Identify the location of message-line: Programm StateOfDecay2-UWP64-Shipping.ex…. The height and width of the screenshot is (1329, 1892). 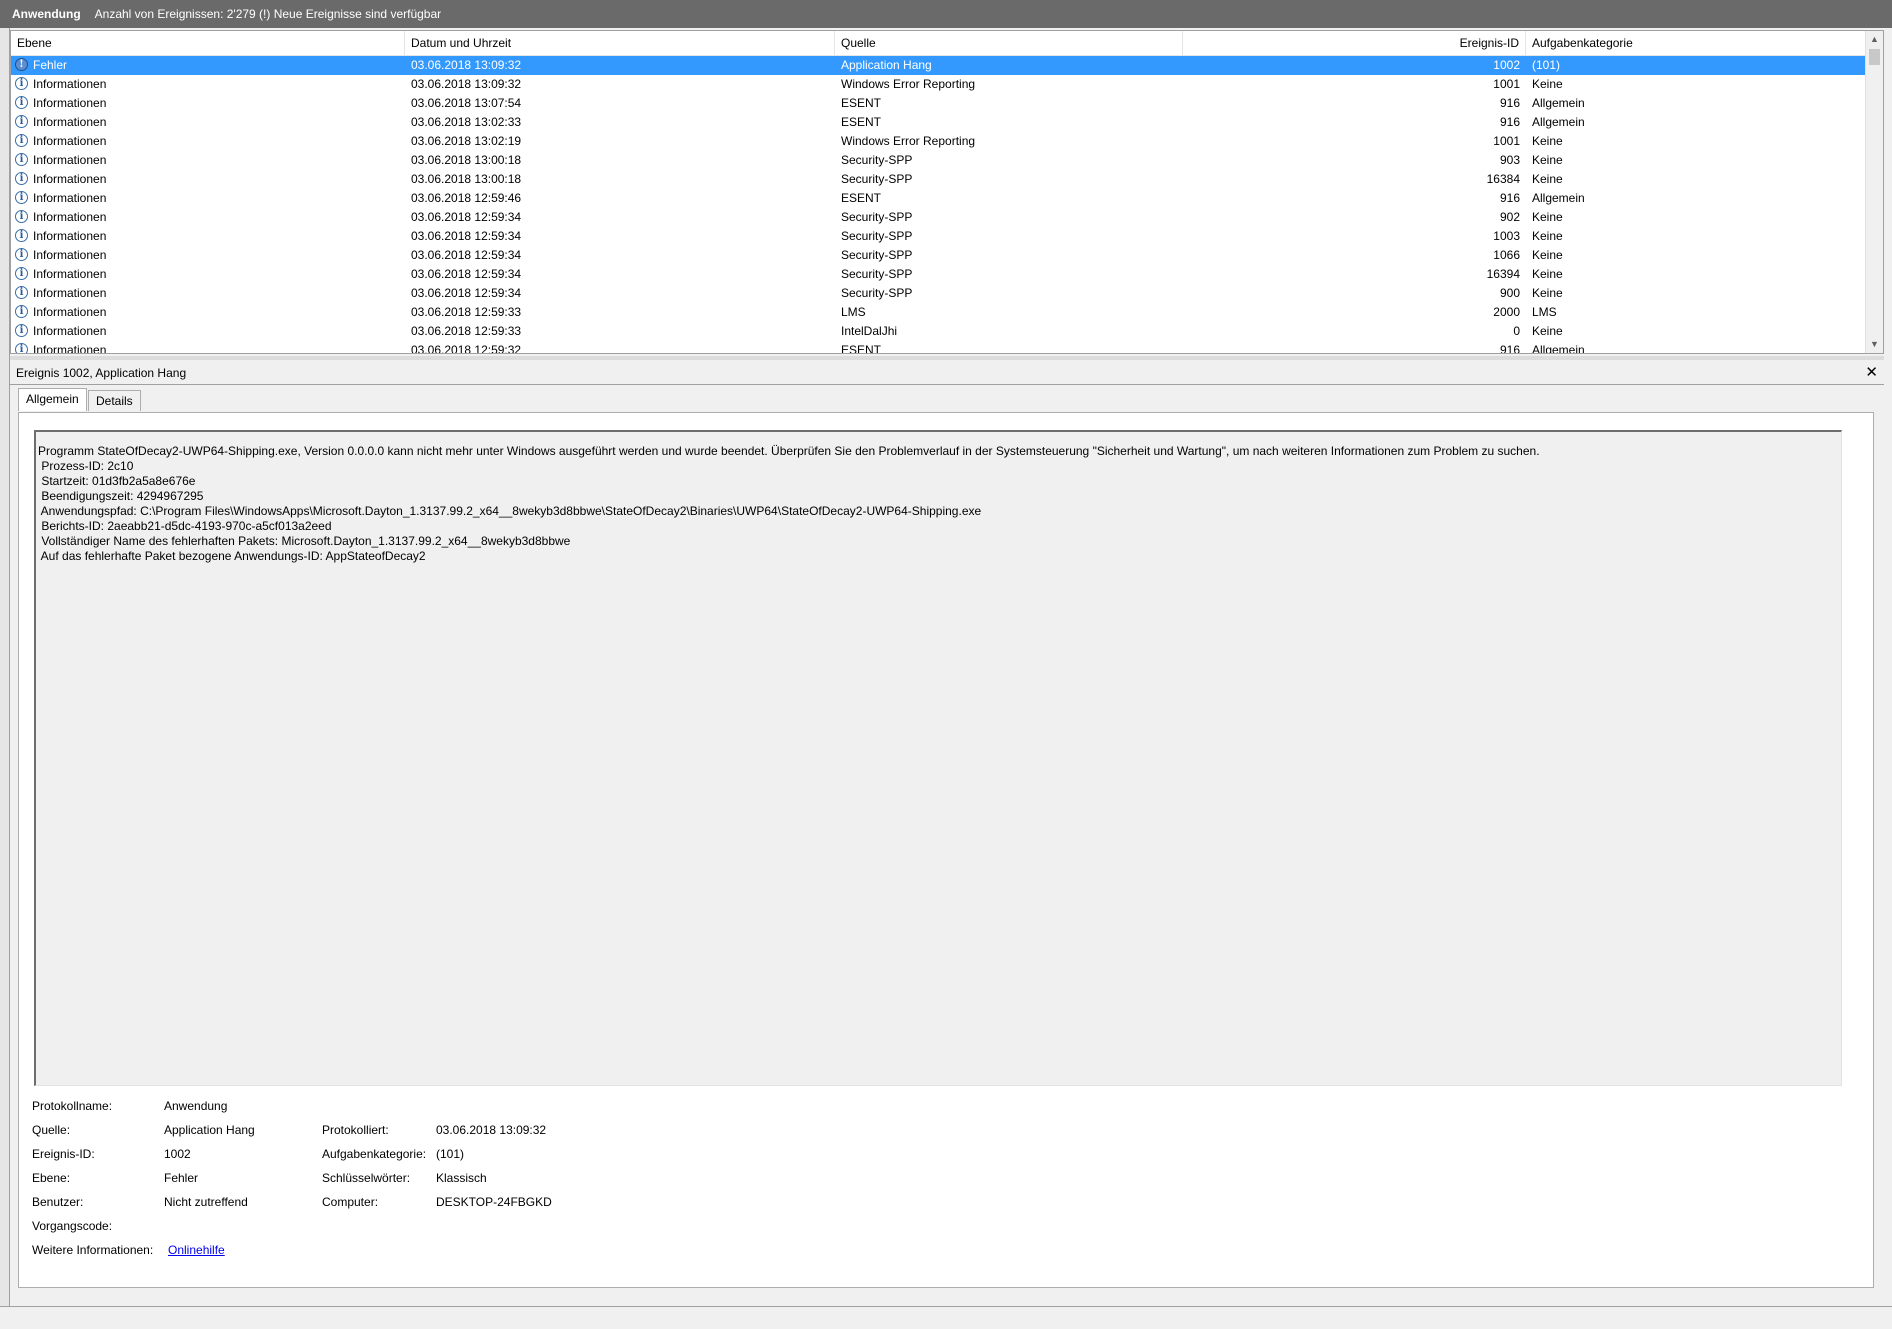
(789, 451).